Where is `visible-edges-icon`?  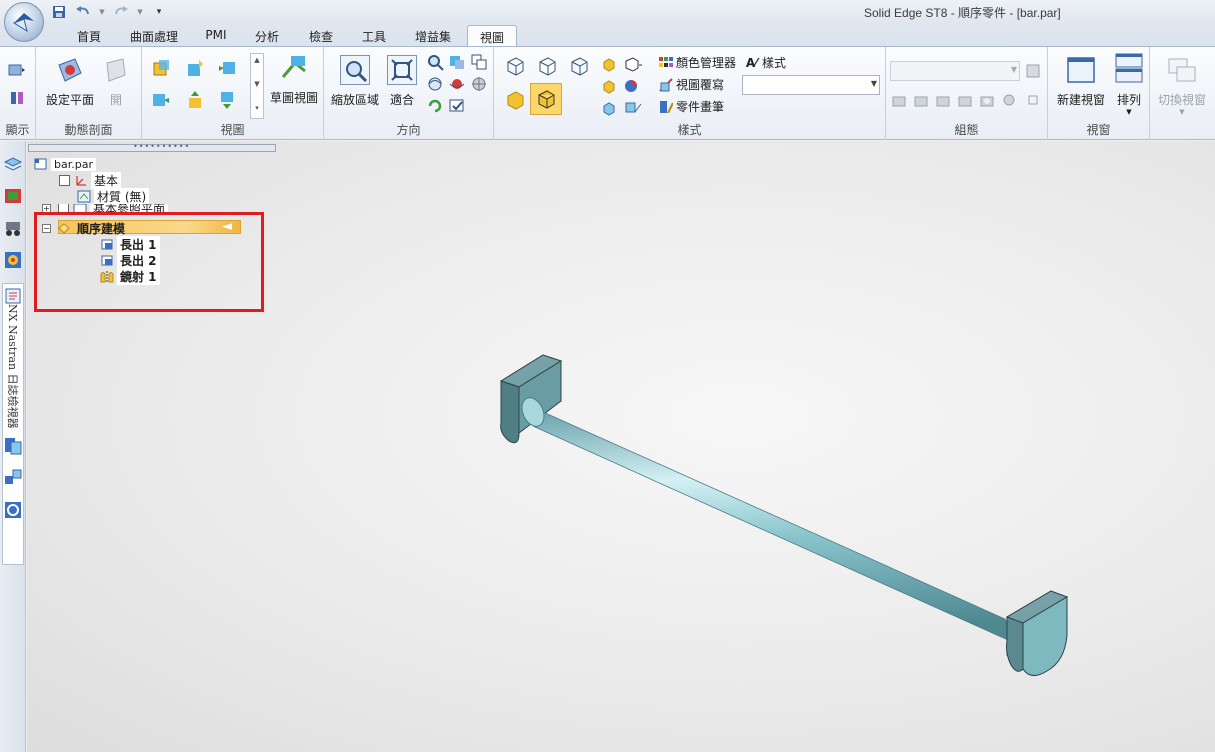 visible-edges-icon is located at coordinates (547, 66).